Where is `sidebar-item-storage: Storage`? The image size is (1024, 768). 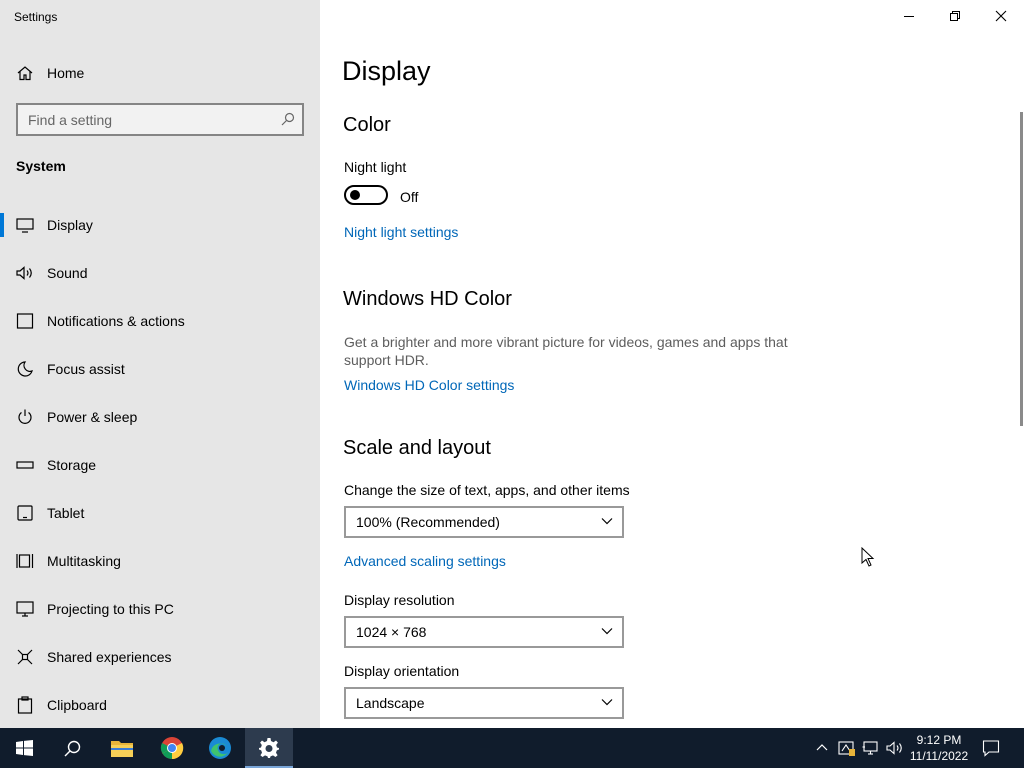 sidebar-item-storage: Storage is located at coordinates (160, 465).